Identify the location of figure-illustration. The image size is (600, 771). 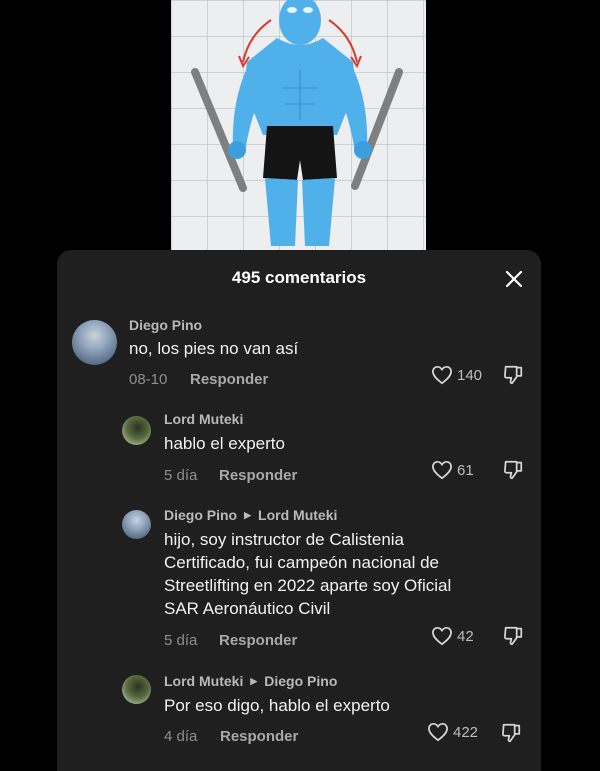
(297, 123).